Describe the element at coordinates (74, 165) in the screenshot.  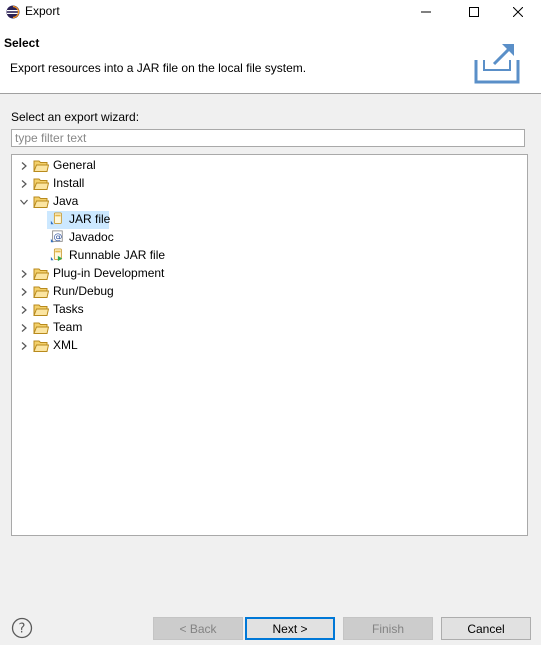
I see `tree-item-label: General` at that location.